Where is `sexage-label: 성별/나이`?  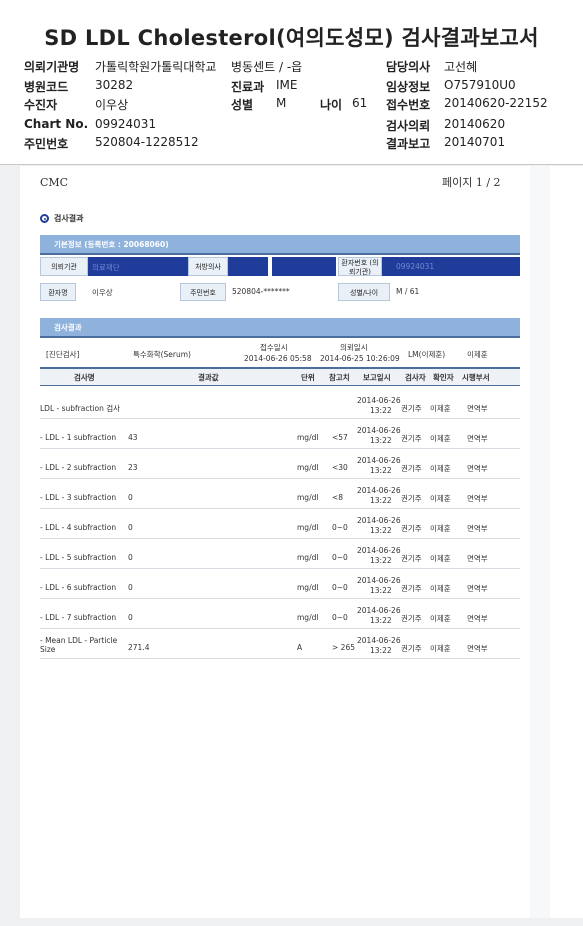
sexage-label: 성별/나이 is located at coordinates (364, 292).